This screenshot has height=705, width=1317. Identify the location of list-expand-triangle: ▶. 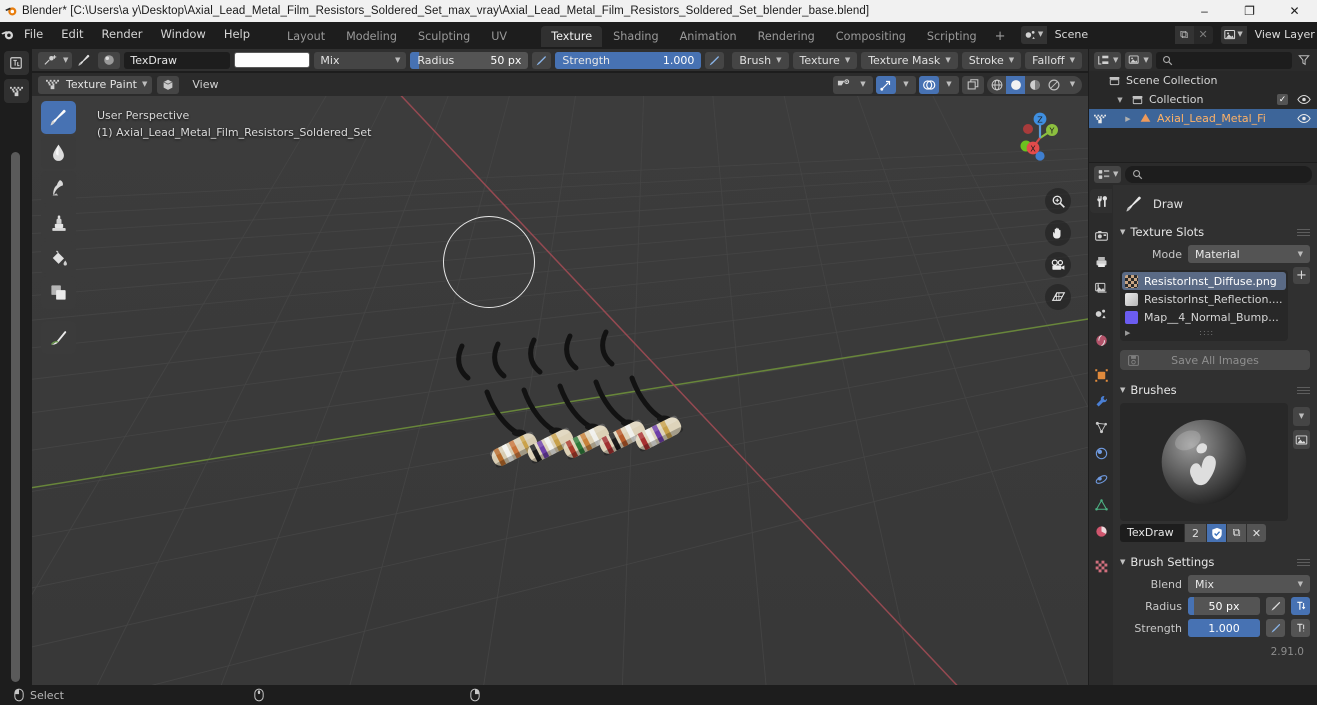
(1127, 333).